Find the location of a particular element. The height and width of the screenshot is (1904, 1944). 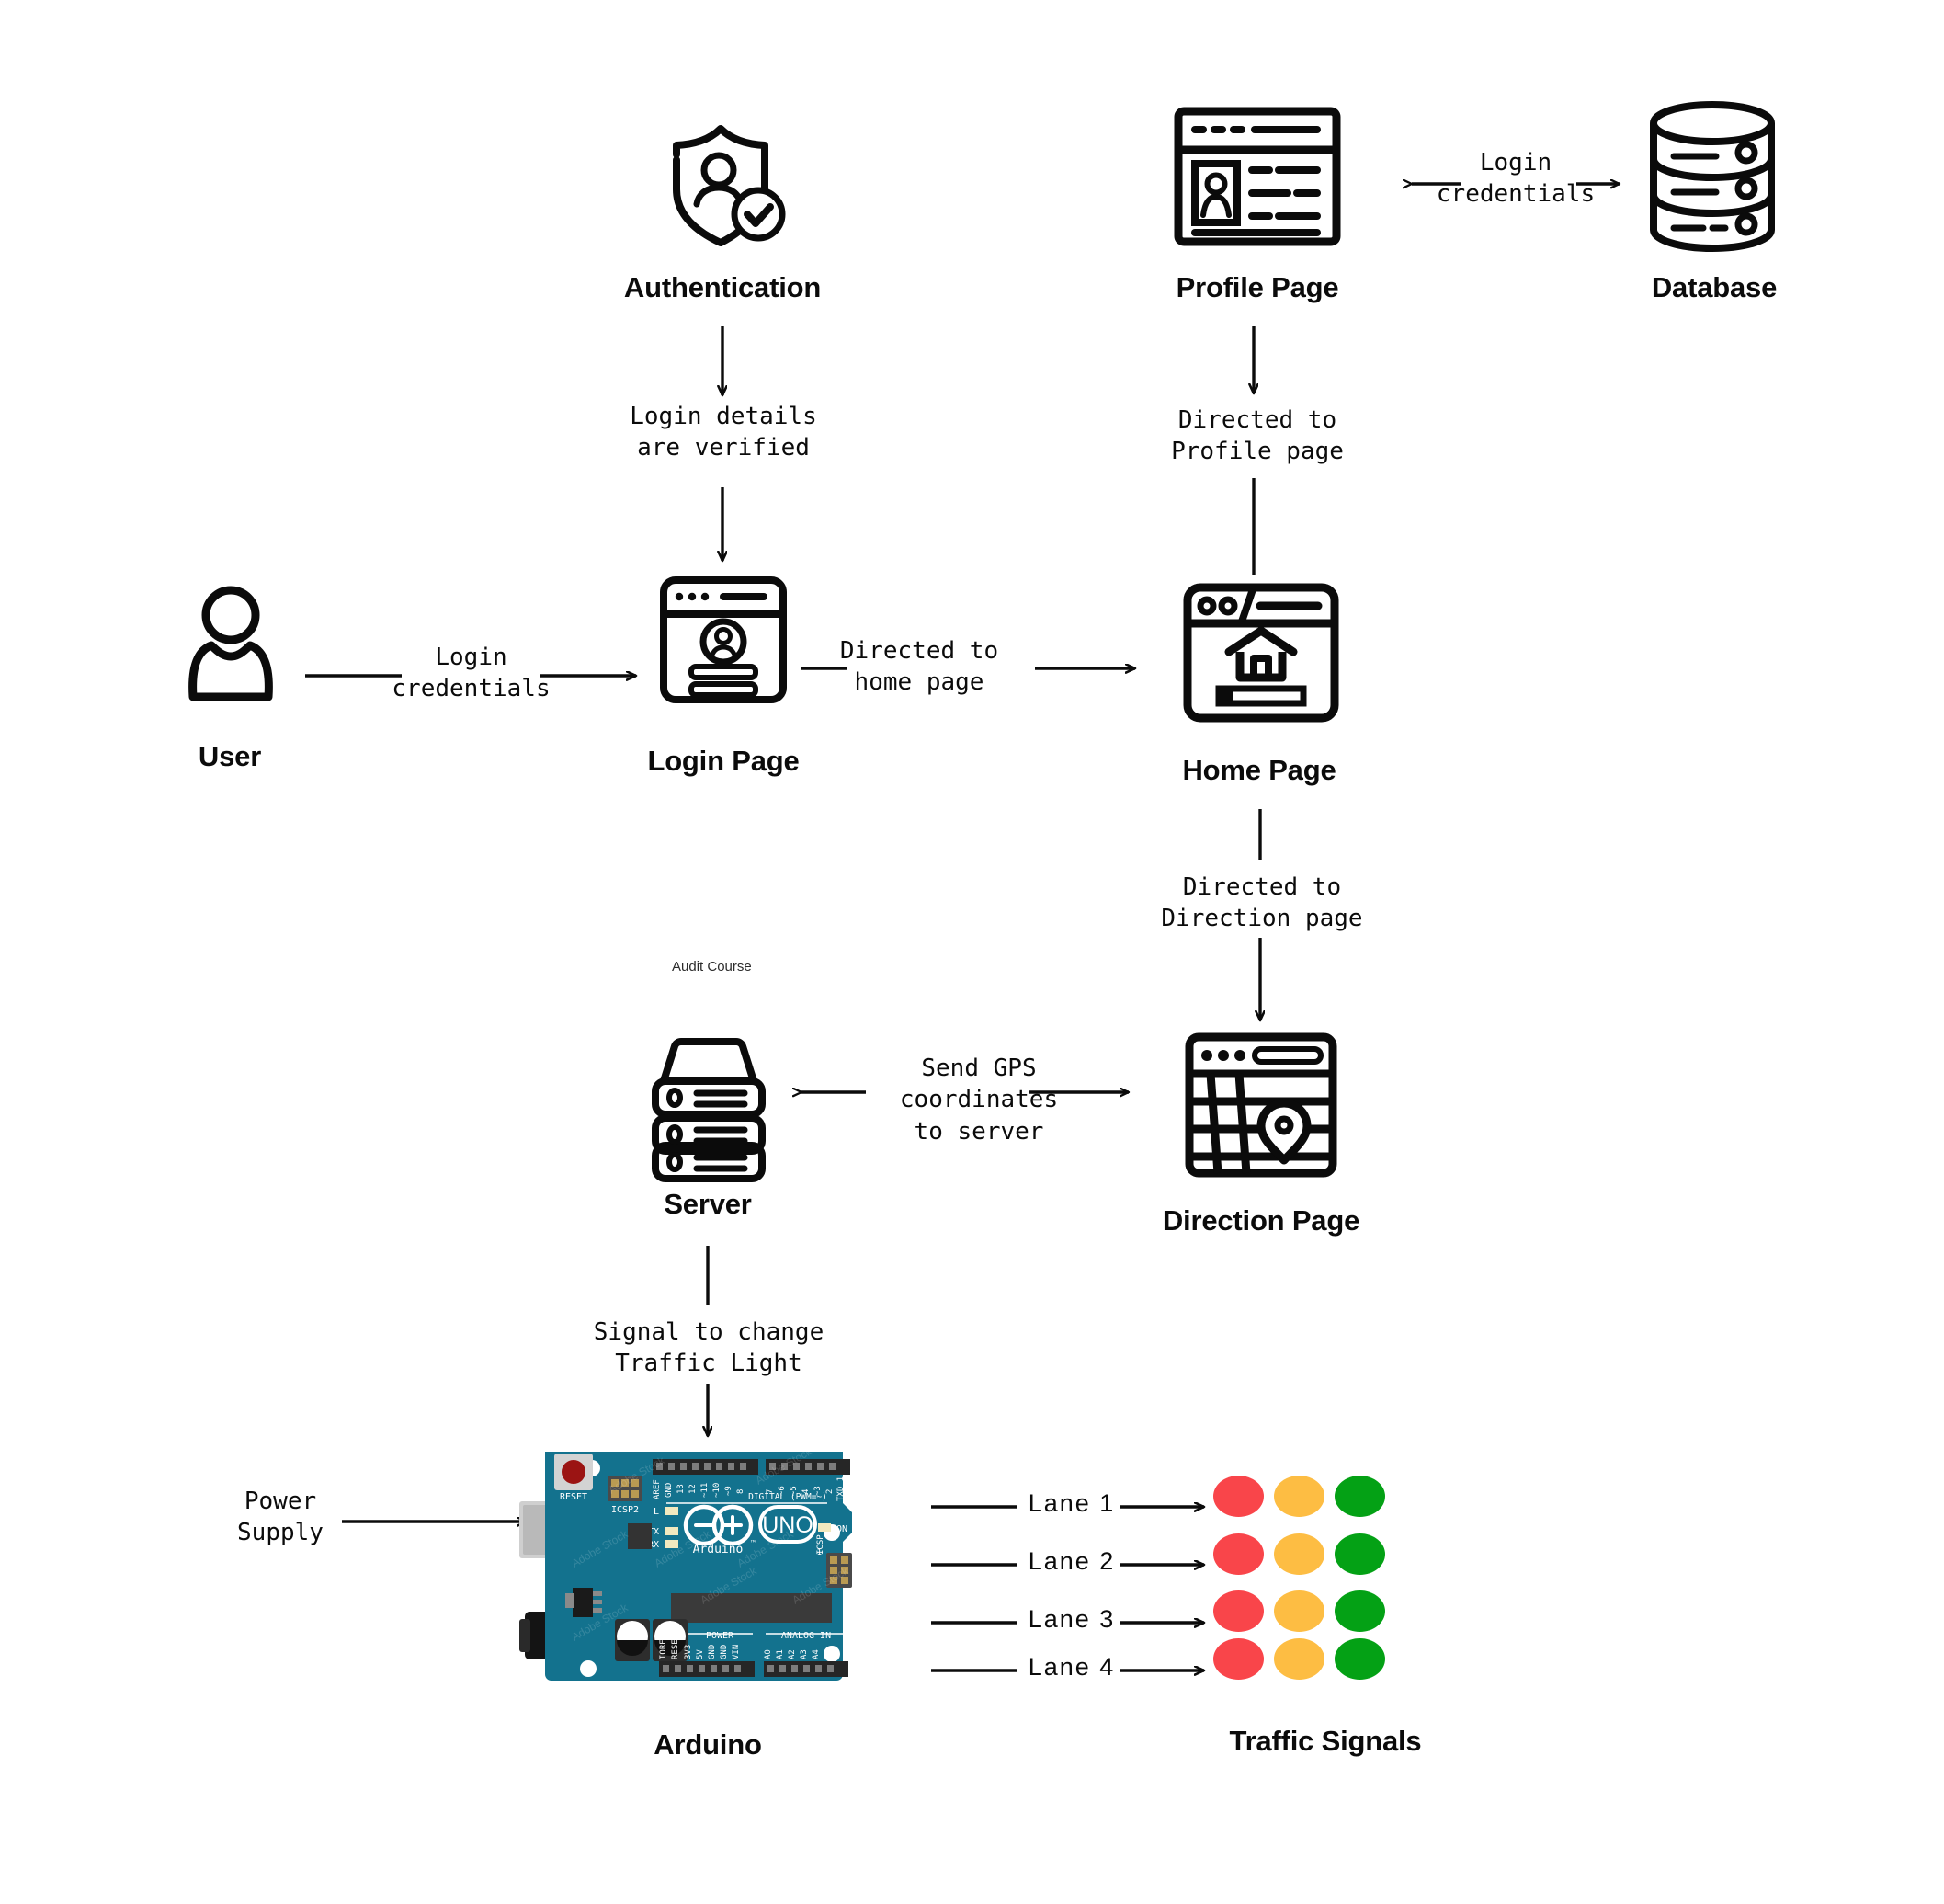

svg-text: IOREF is located at coordinates (663, 1647).